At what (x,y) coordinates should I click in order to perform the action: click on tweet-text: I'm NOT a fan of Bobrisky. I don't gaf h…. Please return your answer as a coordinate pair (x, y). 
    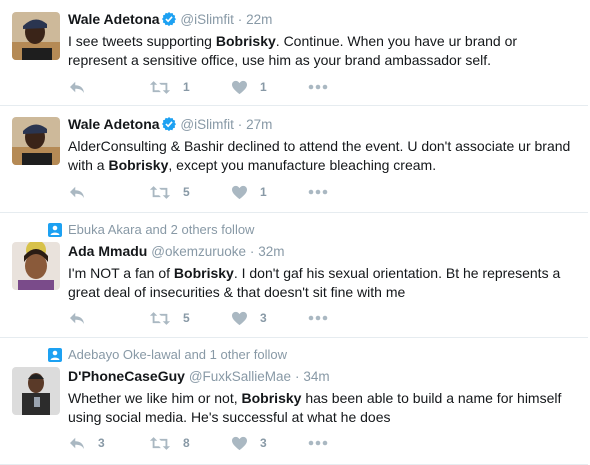
    Looking at the image, I should click on (314, 282).